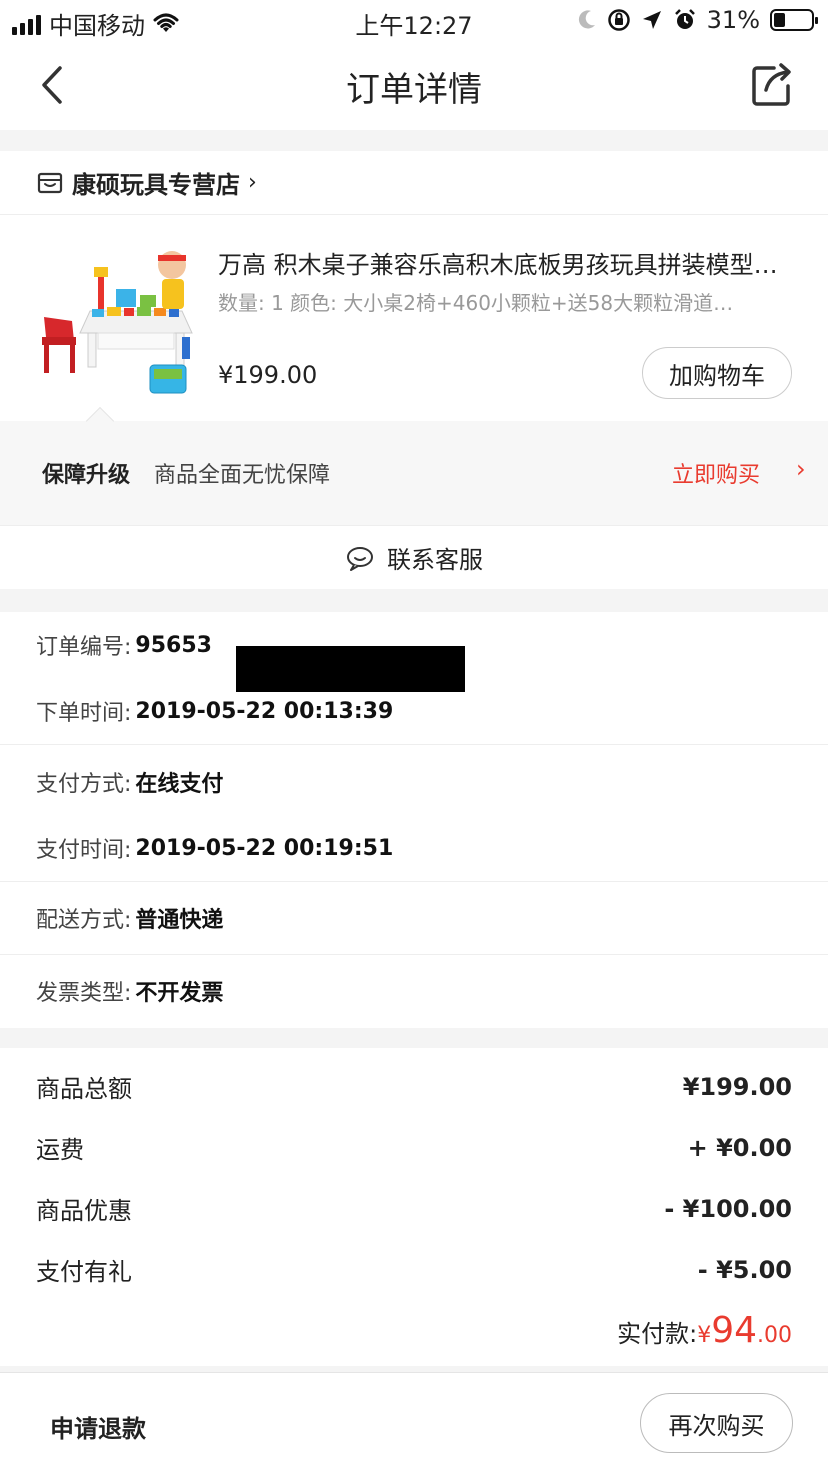  What do you see at coordinates (414, 465) in the screenshot?
I see `guarantee-upgrade: 保障升级 商品全面无忧保障 立即购买 ›` at bounding box center [414, 465].